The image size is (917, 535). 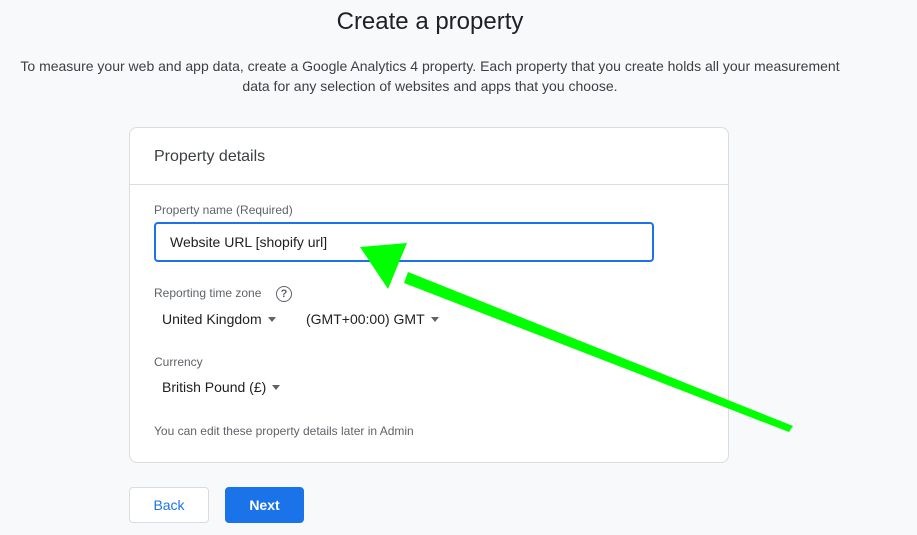 I want to click on currency-select-value: British Pound (£), so click(x=214, y=387).